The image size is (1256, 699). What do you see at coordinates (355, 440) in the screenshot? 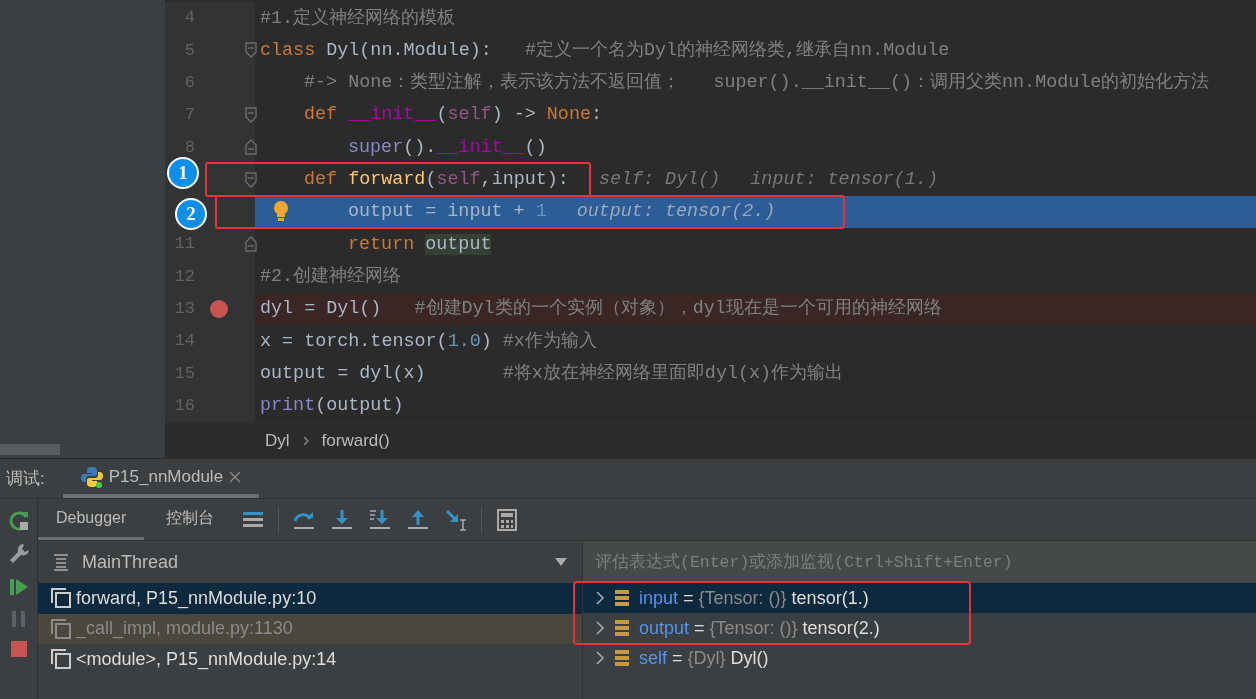
I see `breadcrumb-item: forward()` at bounding box center [355, 440].